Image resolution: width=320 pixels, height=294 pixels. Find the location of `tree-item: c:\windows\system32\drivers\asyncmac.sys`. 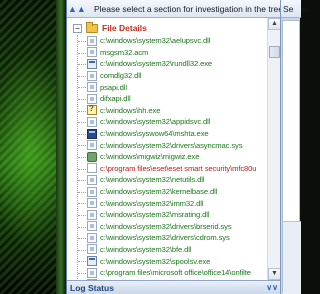

tree-item: c:\windows\system32\drivers\asyncmac.sys is located at coordinates (161, 145).